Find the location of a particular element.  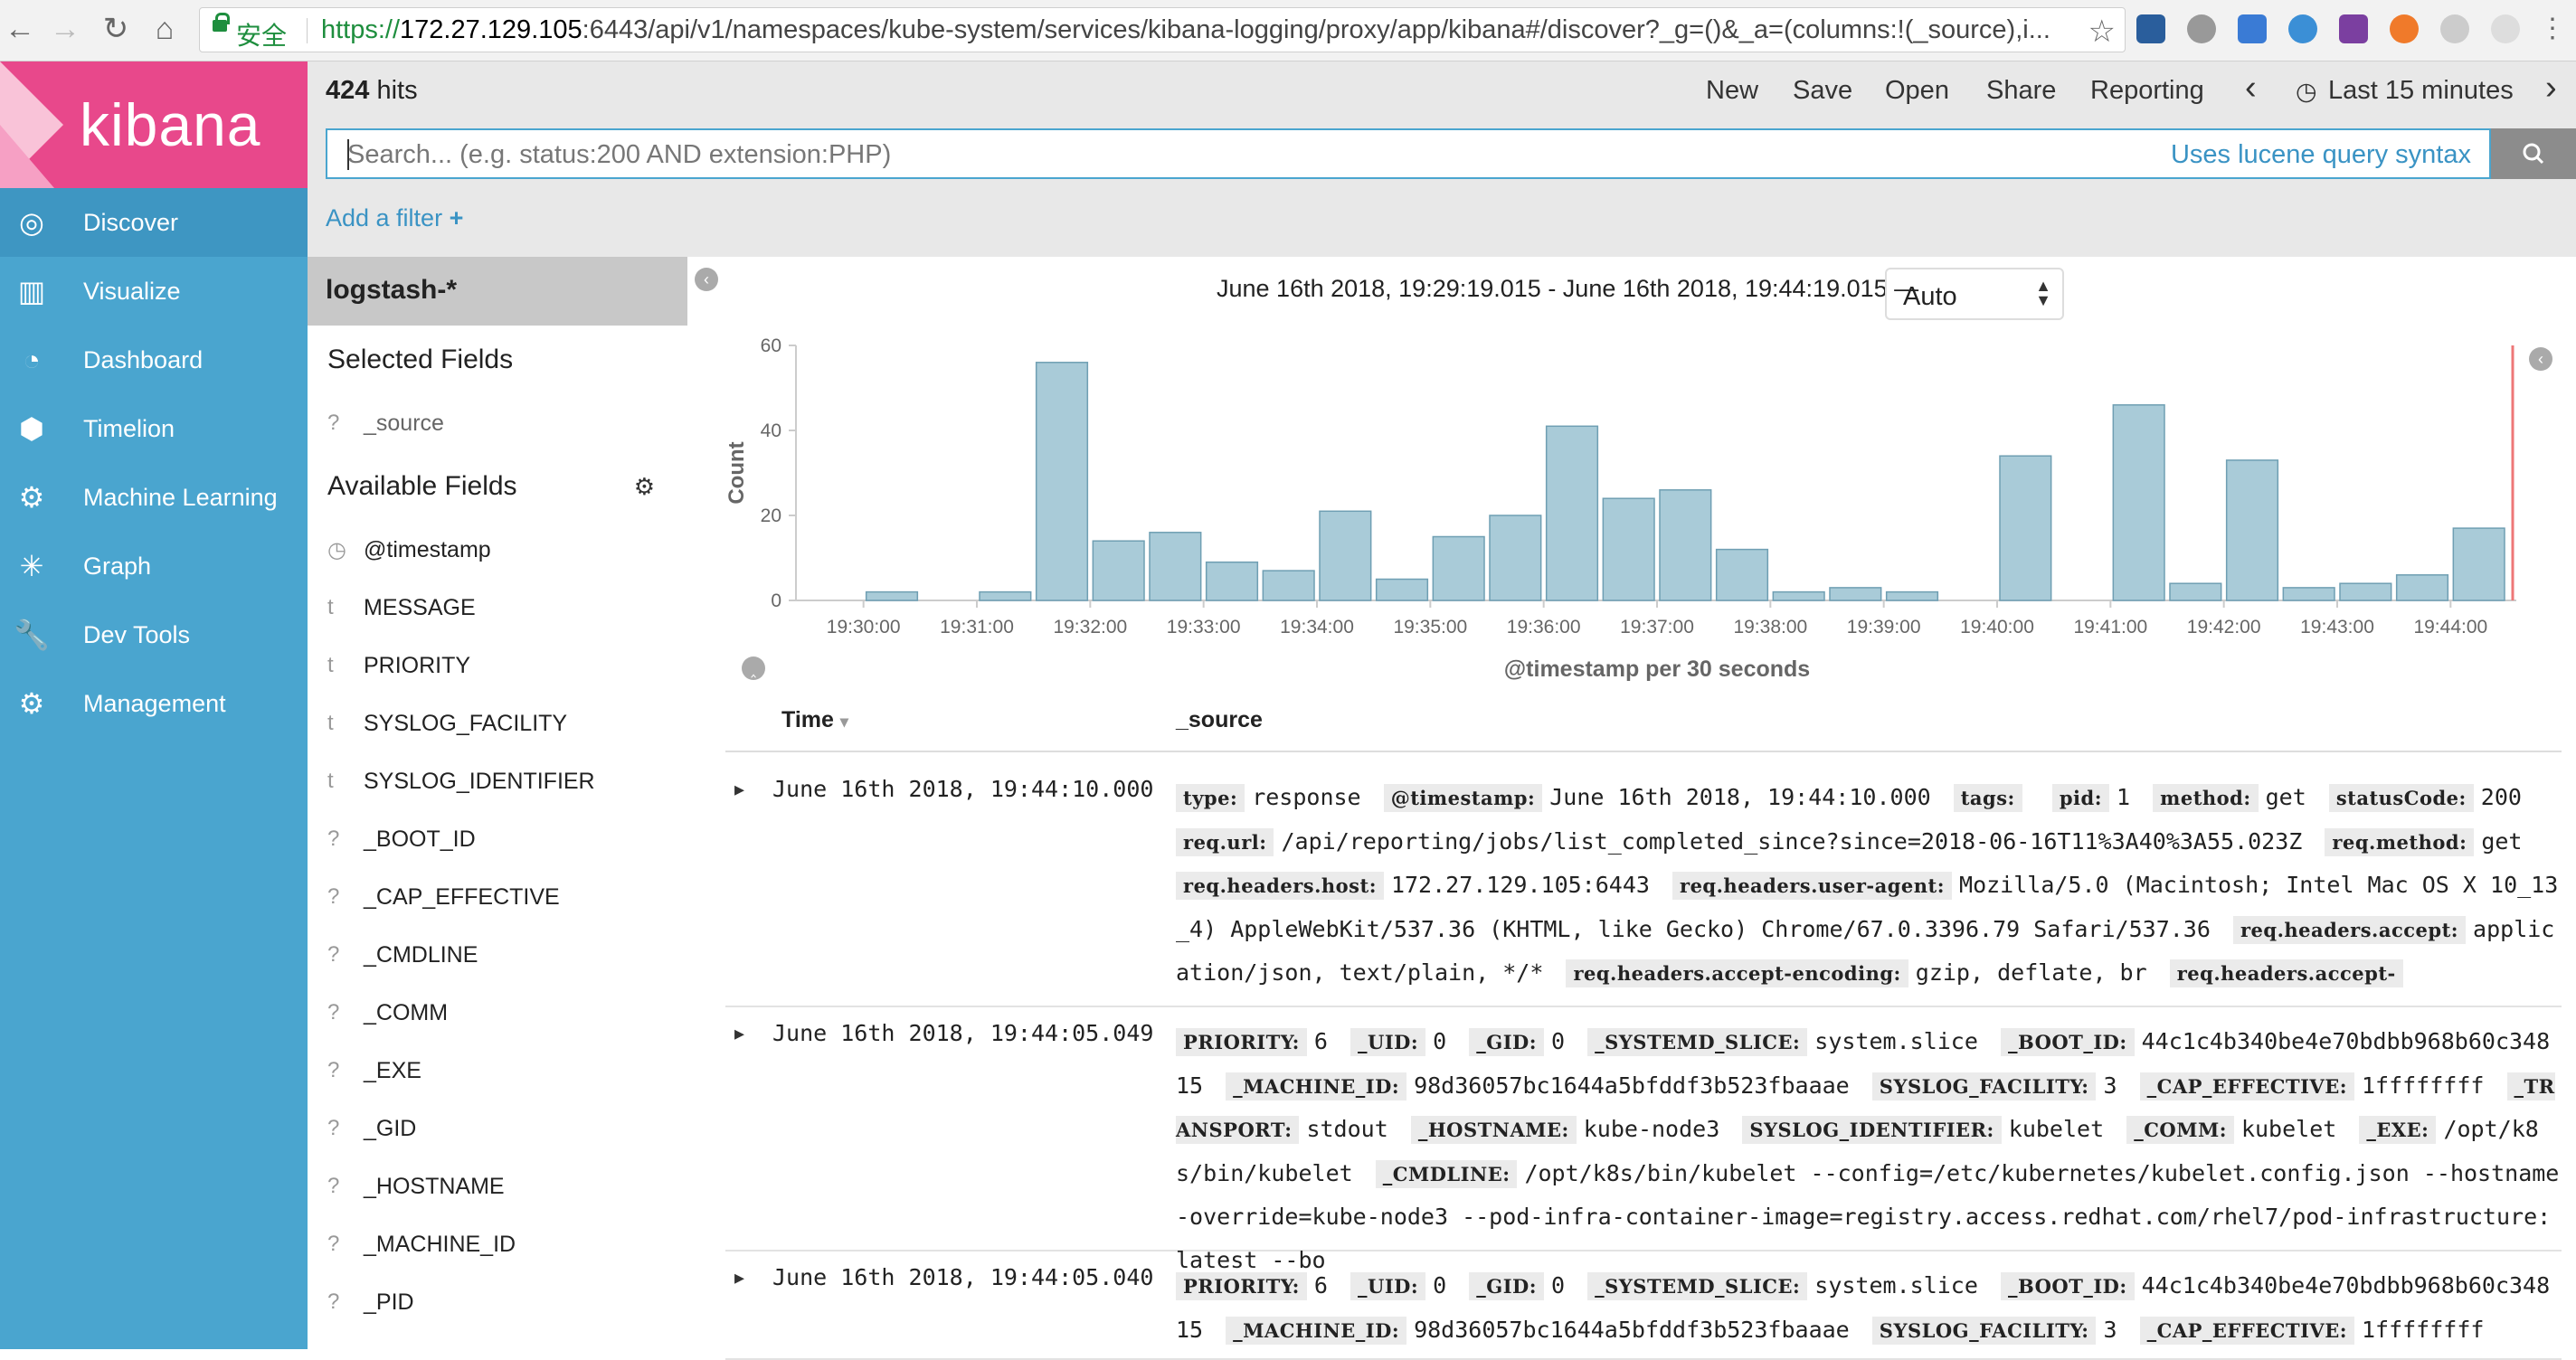

field-item: t SYSLOG_FACILITY is located at coordinates (497, 723).